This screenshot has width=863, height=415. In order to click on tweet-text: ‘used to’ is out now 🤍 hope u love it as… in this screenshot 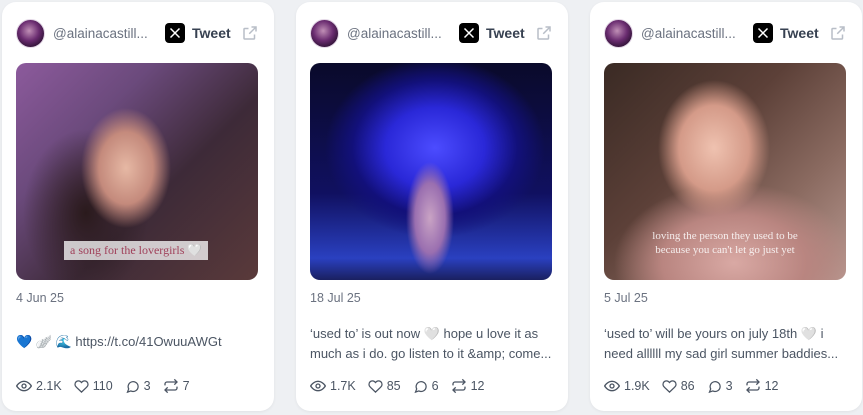, I will do `click(432, 344)`.